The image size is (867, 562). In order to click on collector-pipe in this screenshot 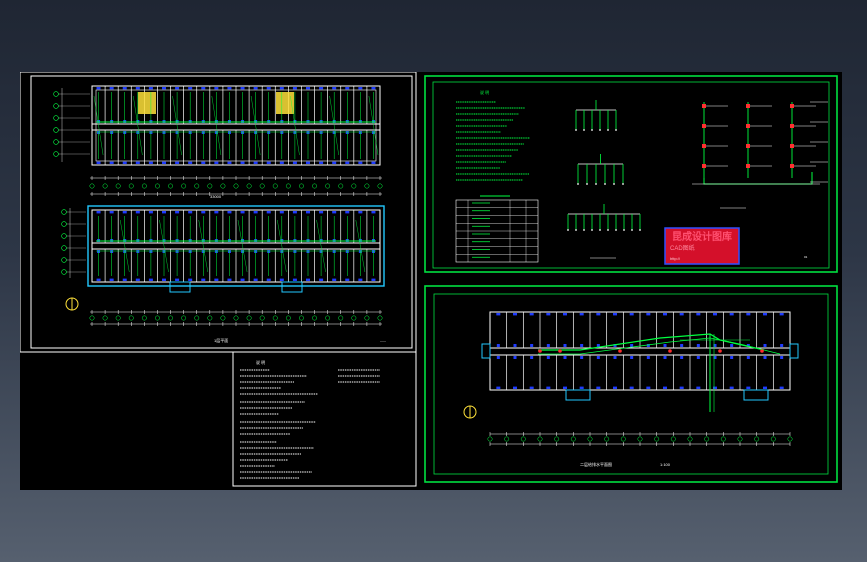, I will do `click(758, 178)`.